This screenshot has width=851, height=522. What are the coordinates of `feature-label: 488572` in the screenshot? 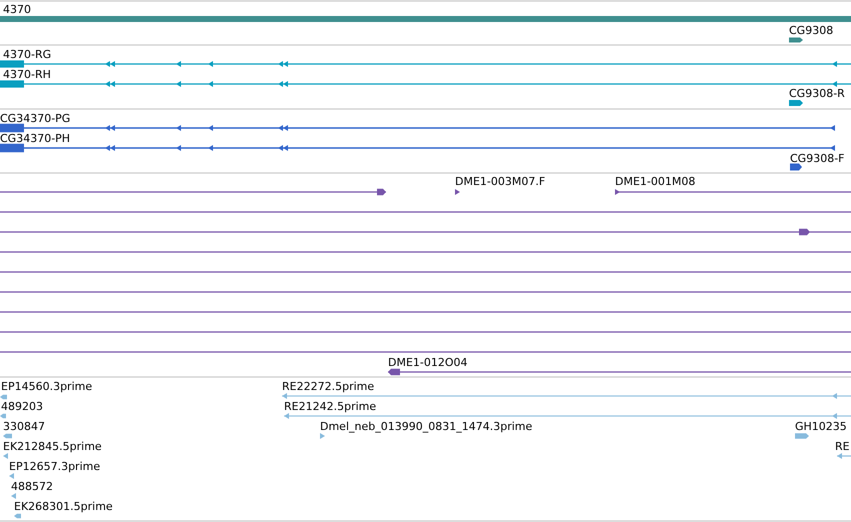 It's located at (32, 486).